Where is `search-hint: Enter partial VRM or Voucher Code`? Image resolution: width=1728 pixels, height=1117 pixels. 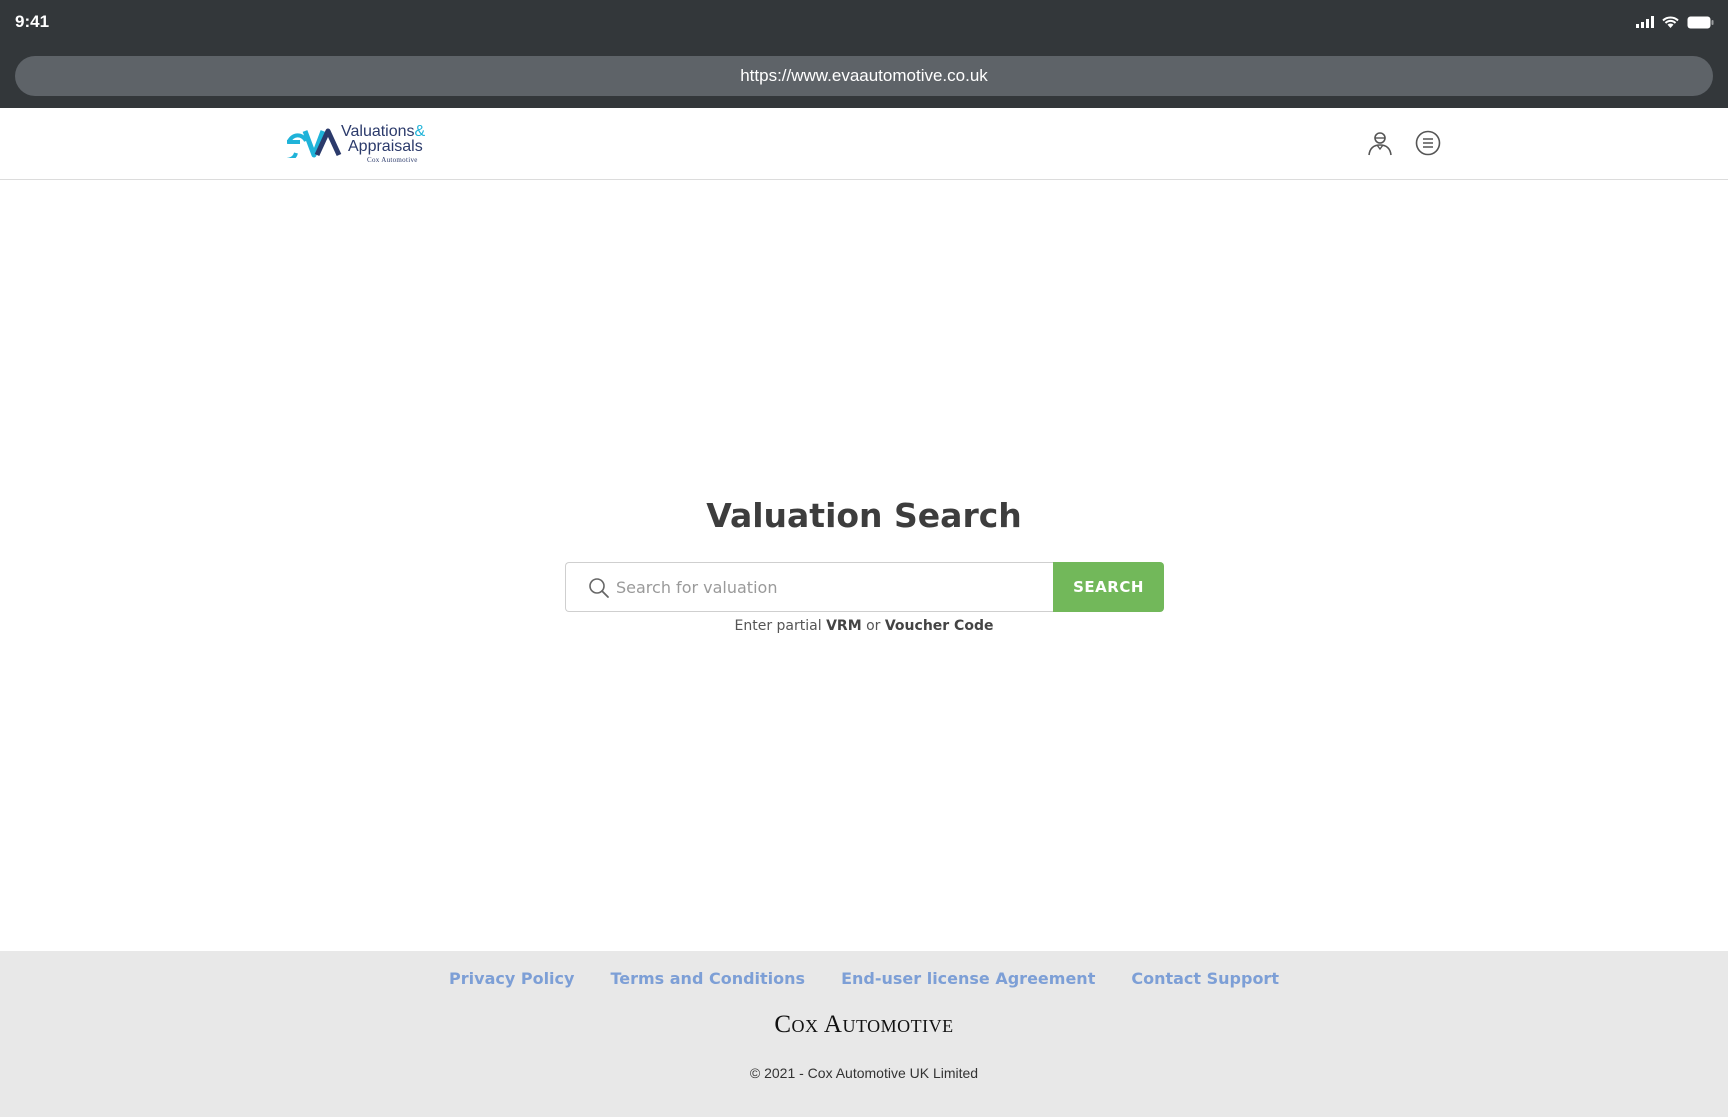
search-hint: Enter partial VRM or Voucher Code is located at coordinates (864, 626).